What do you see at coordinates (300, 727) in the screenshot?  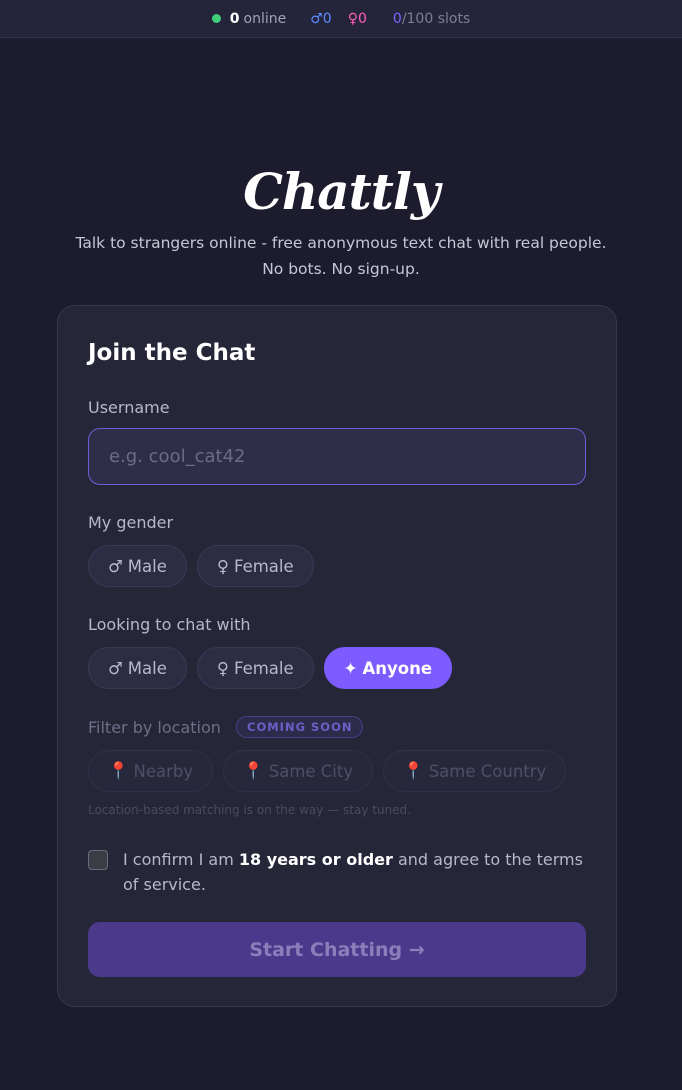 I see `coming-soon-badge: COMING SOON` at bounding box center [300, 727].